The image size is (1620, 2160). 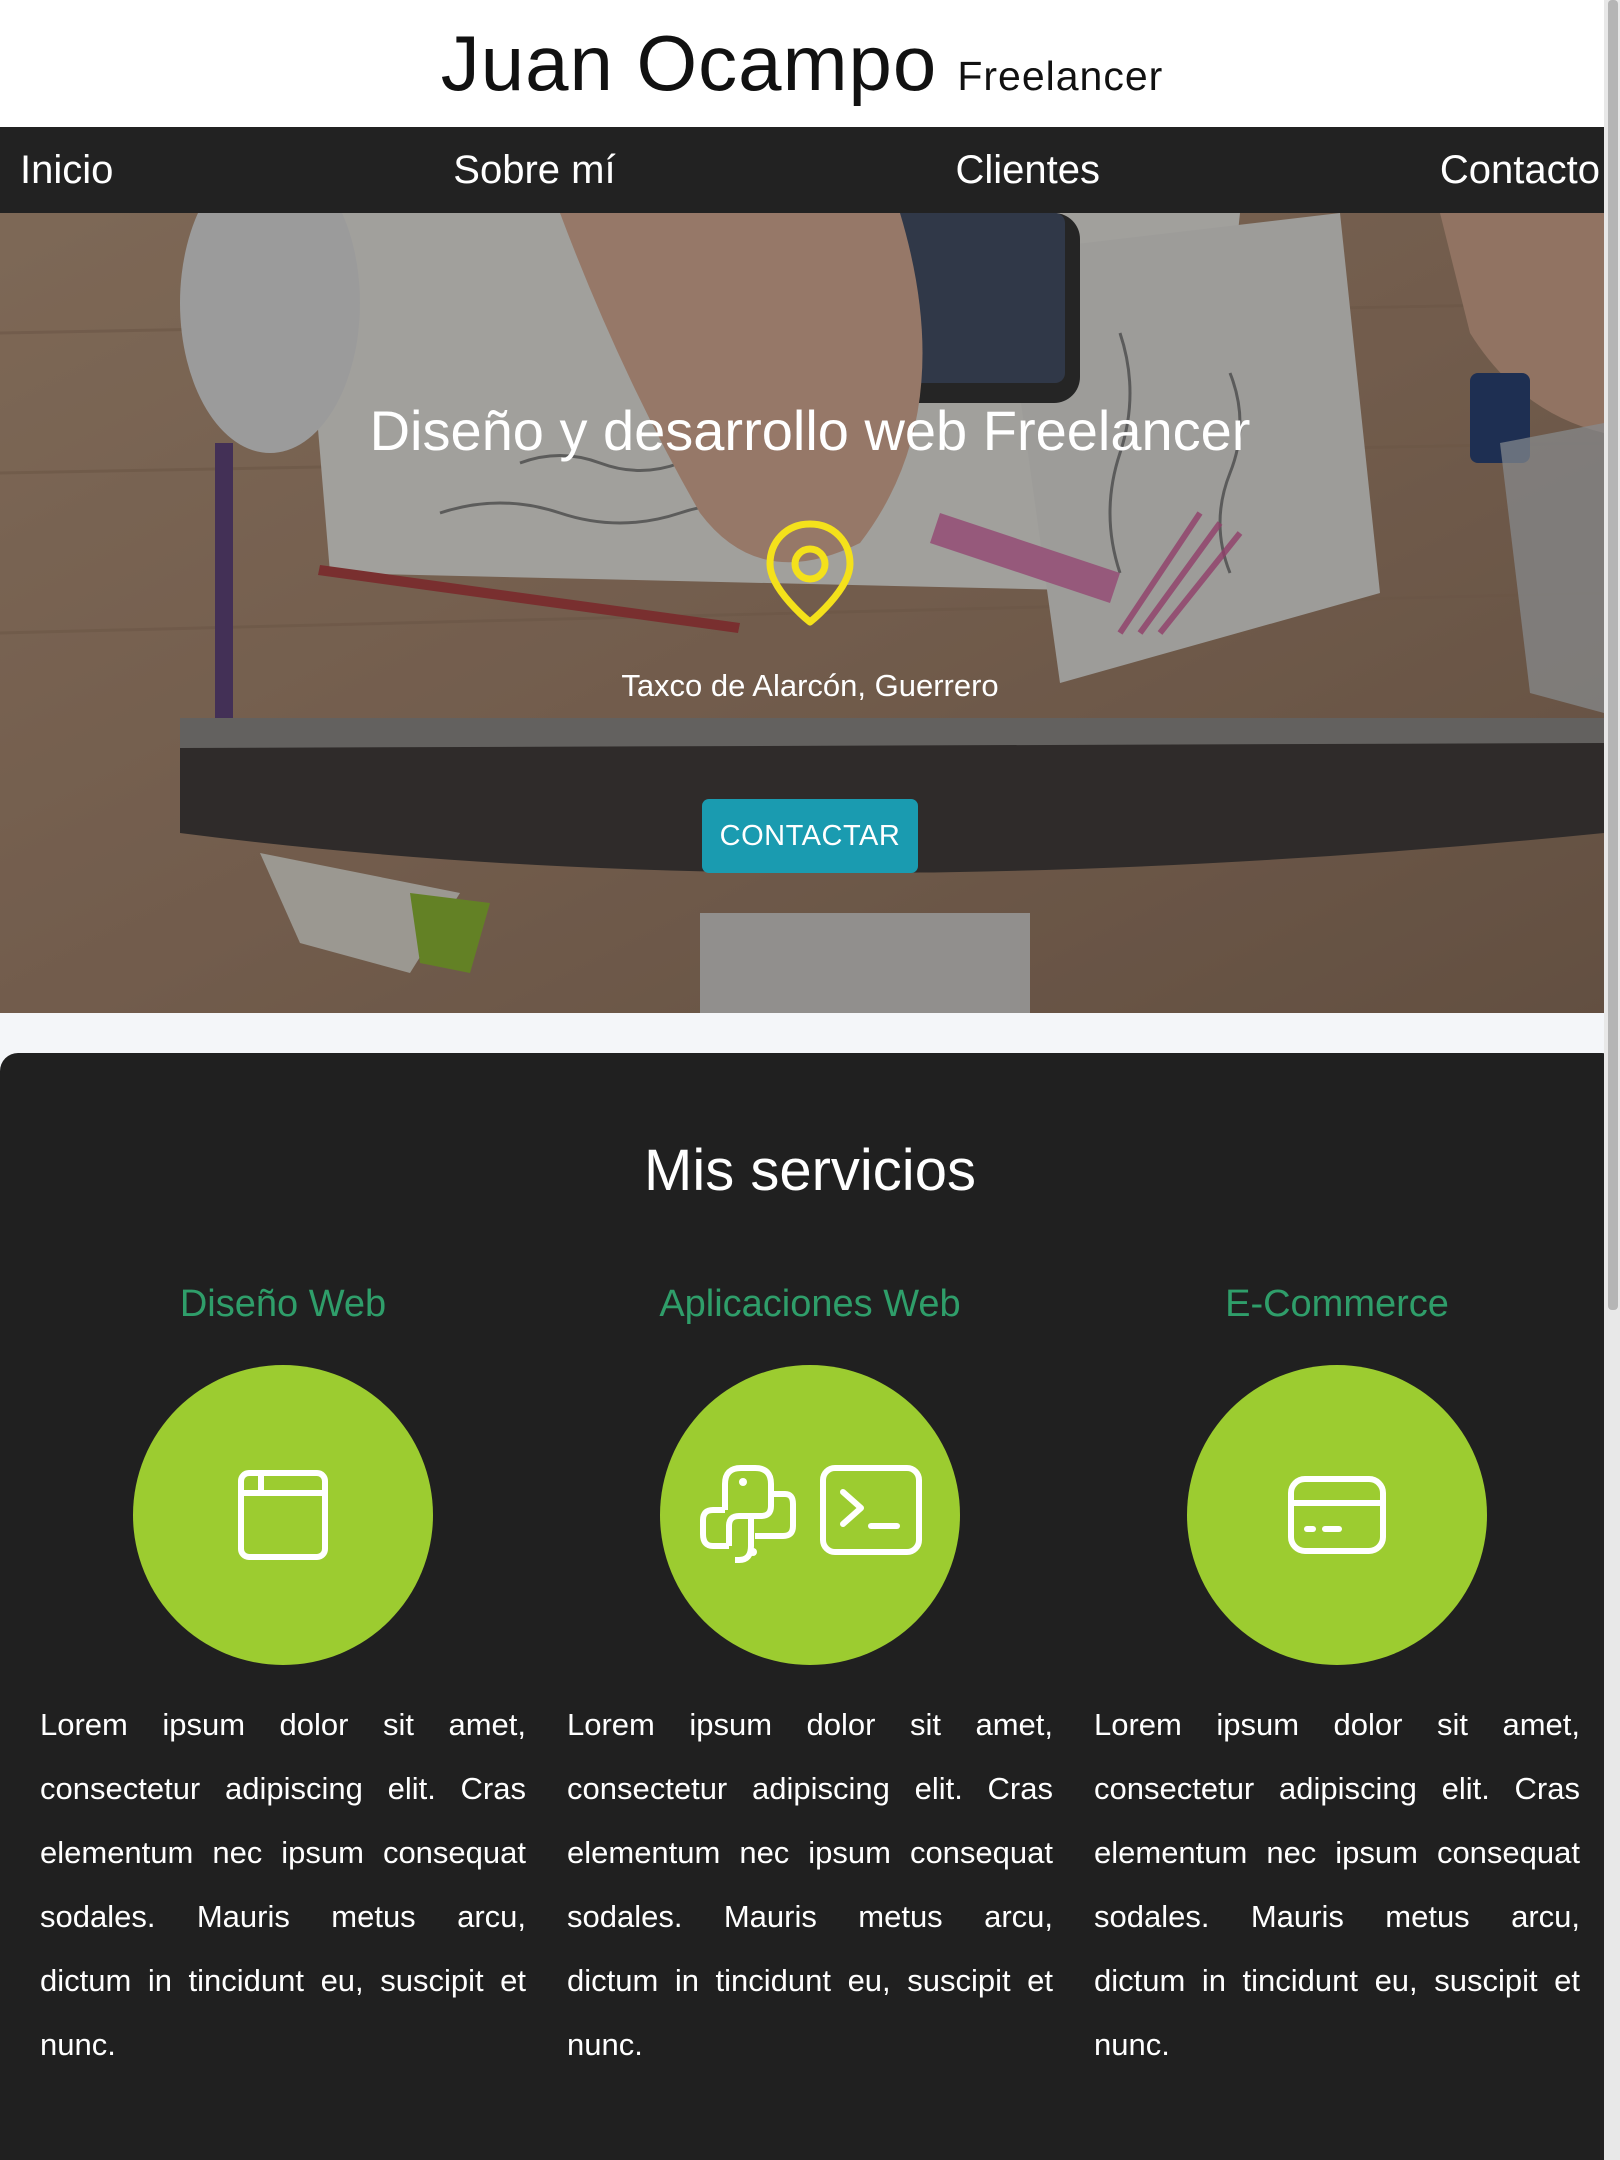 What do you see at coordinates (689, 63) in the screenshot?
I see `site-name: Juan Ocampo` at bounding box center [689, 63].